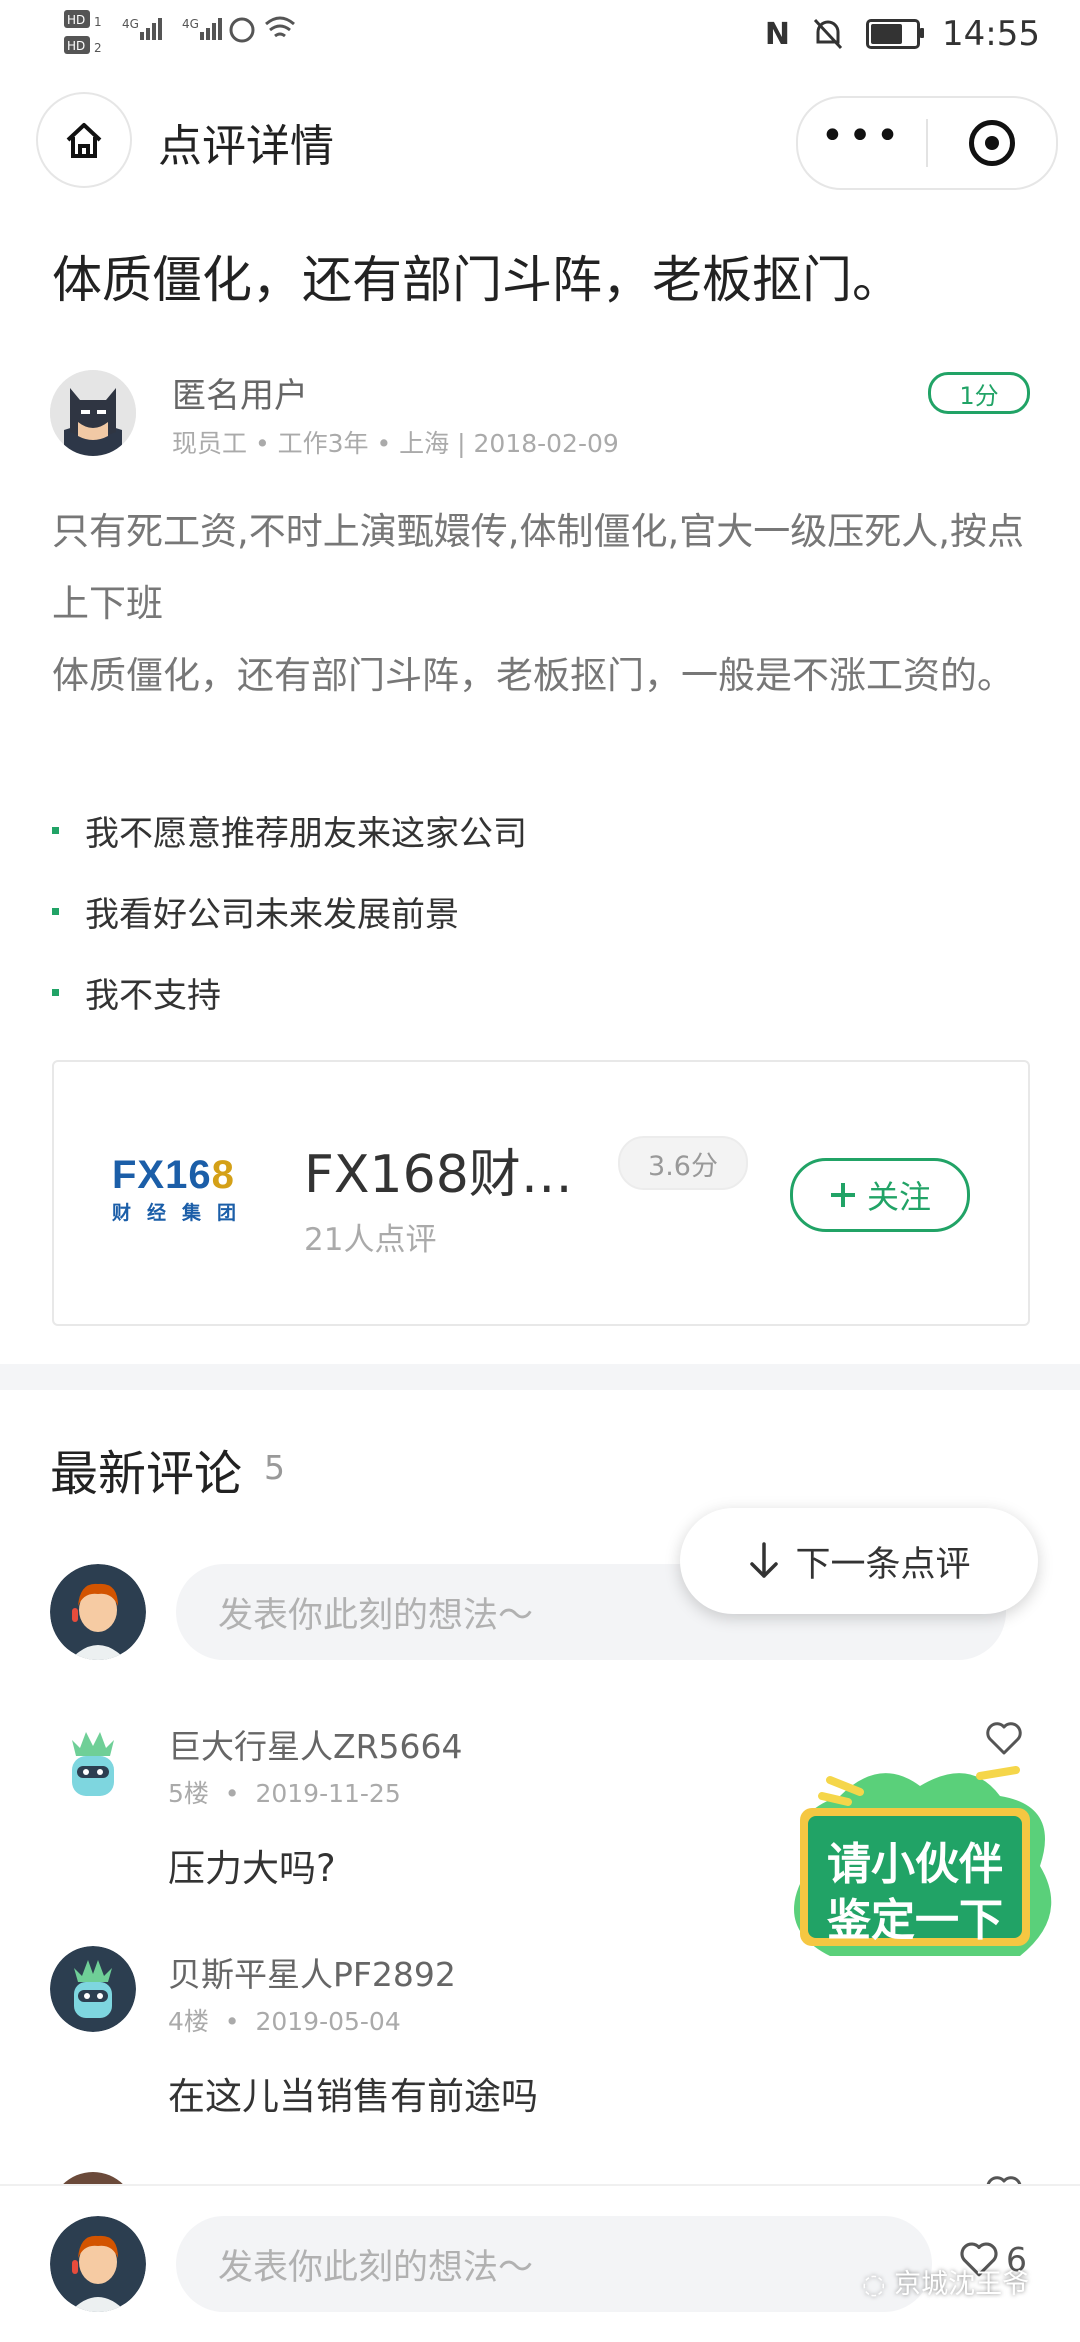 The width and height of the screenshot is (1080, 2342). What do you see at coordinates (376, 1615) in the screenshot?
I see `comment-input-placeholder: 发表你此刻的想法～` at bounding box center [376, 1615].